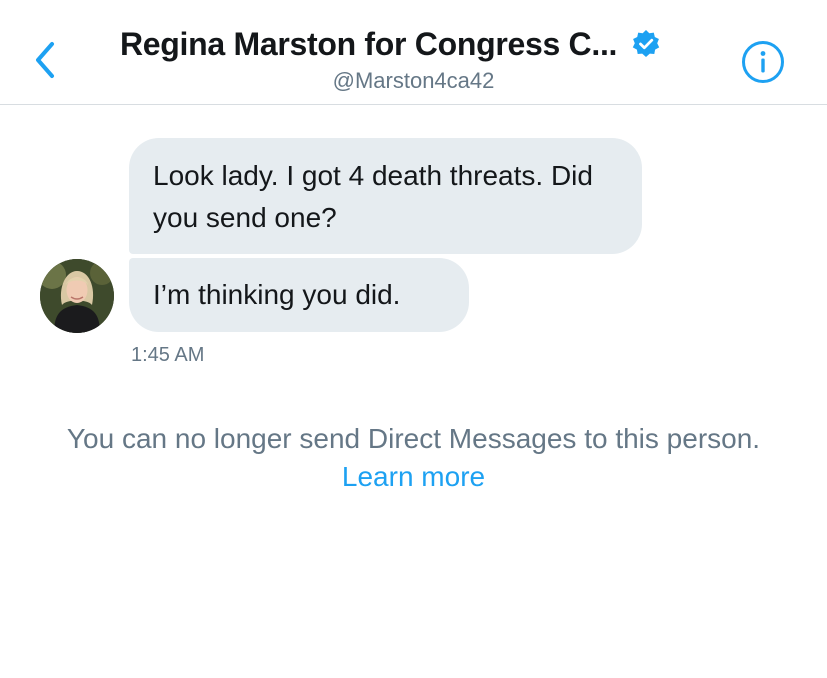 The height and width of the screenshot is (678, 827). What do you see at coordinates (413, 80) in the screenshot?
I see `conversation-handle: @Marston4ca42` at bounding box center [413, 80].